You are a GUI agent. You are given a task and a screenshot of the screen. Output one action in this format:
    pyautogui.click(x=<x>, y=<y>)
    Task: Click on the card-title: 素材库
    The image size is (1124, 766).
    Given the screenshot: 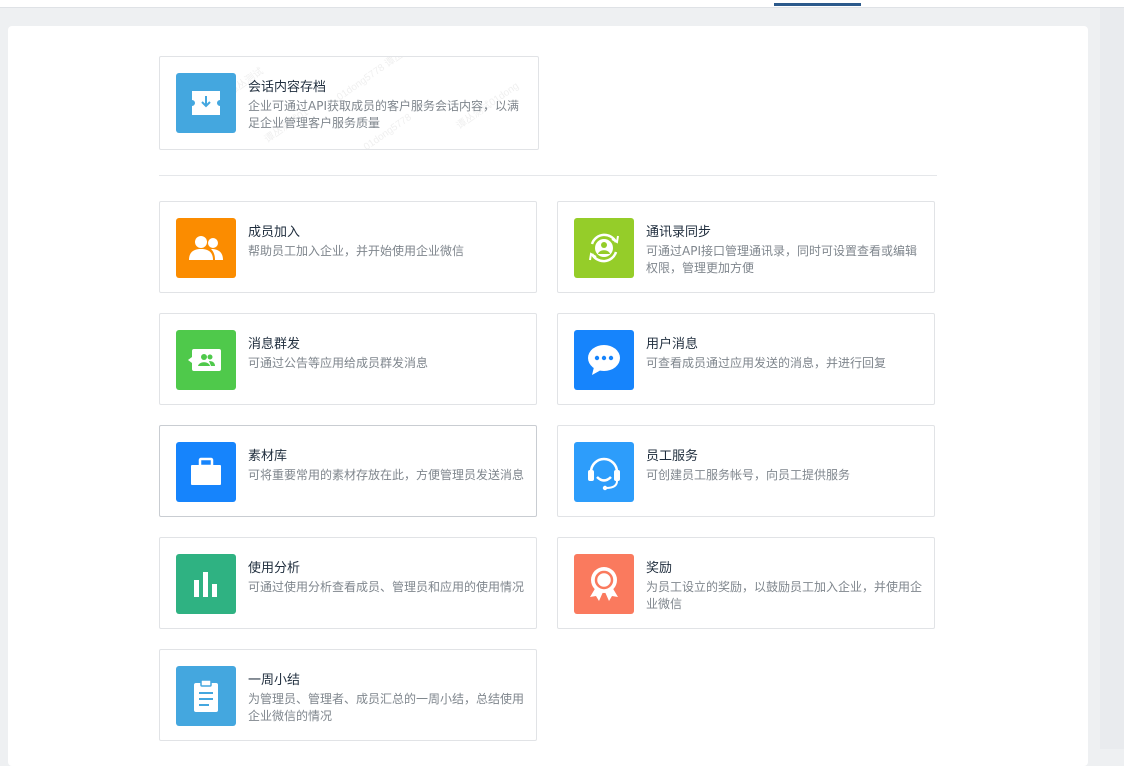 What is the action you would take?
    pyautogui.click(x=268, y=456)
    